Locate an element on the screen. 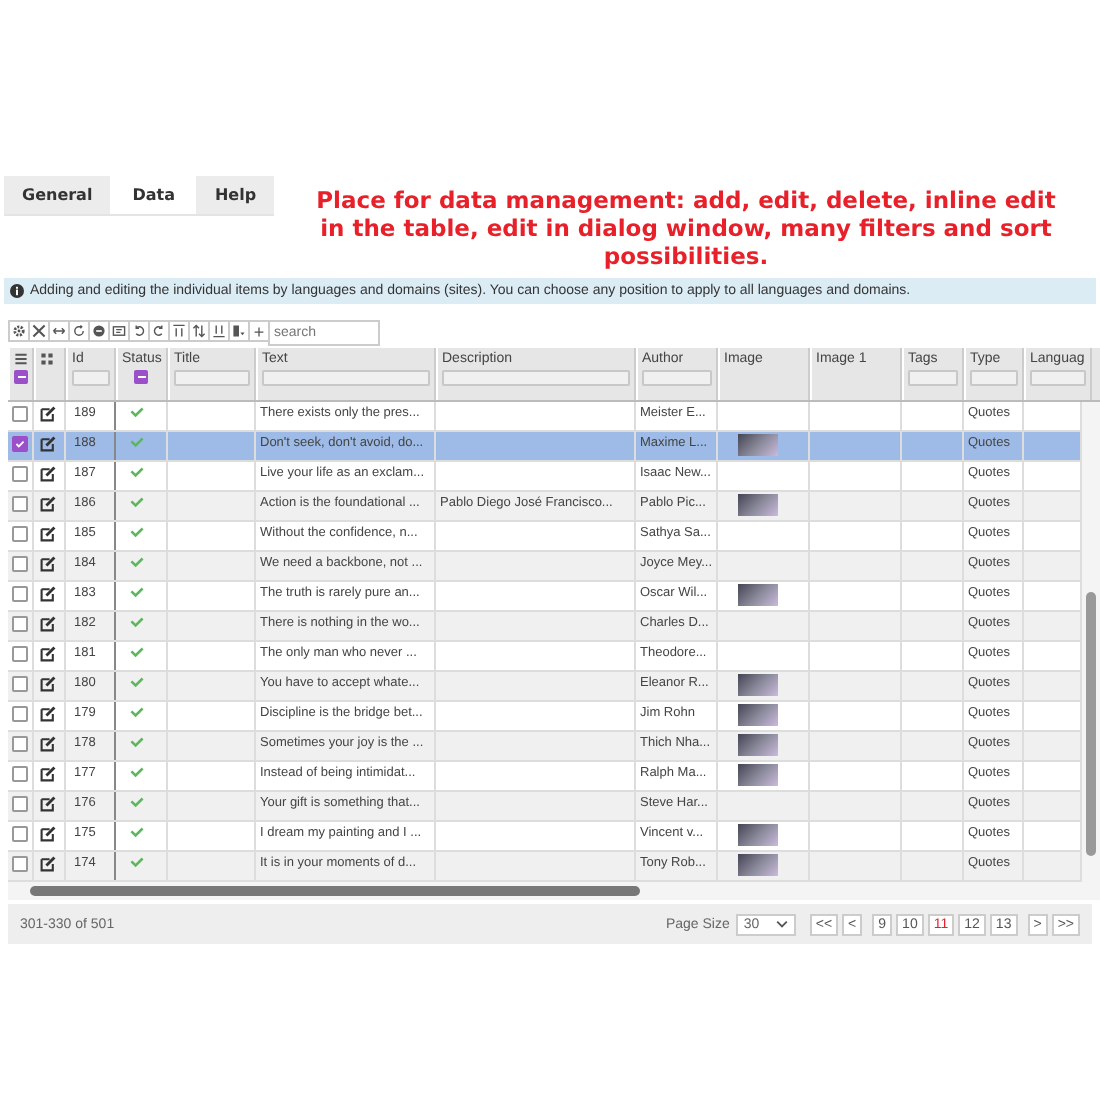  minus-circle-icon is located at coordinates (99, 331).